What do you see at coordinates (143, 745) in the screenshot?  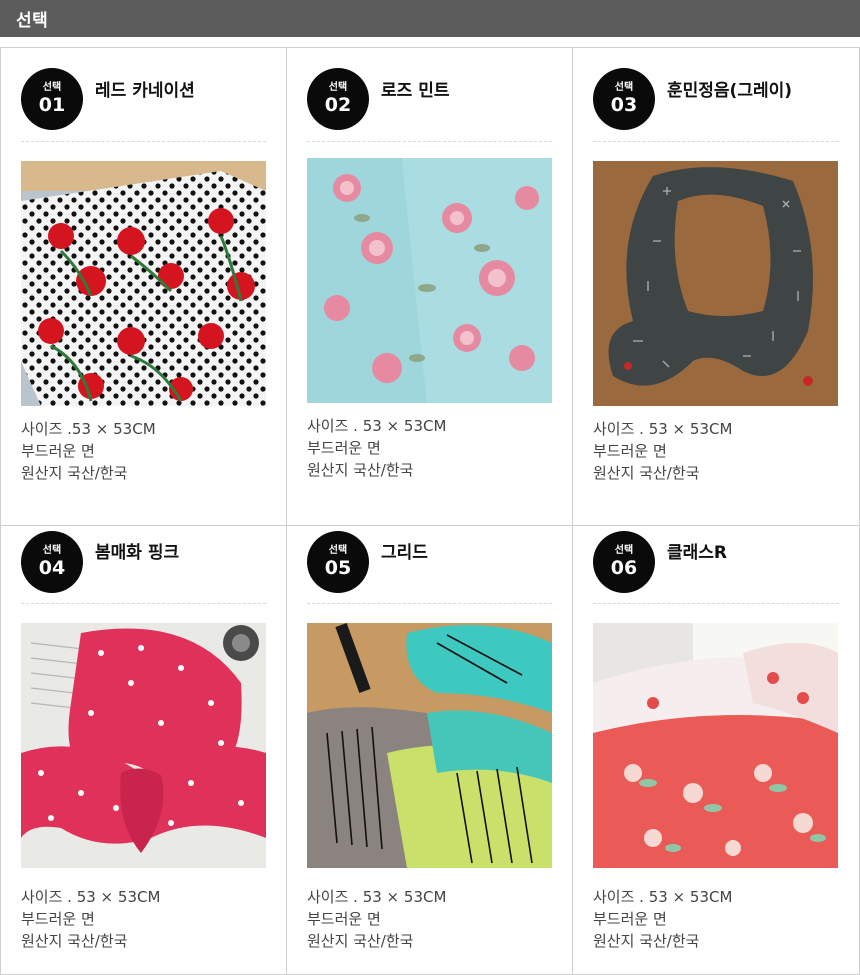 I see `product-image-spring-plum-pink` at bounding box center [143, 745].